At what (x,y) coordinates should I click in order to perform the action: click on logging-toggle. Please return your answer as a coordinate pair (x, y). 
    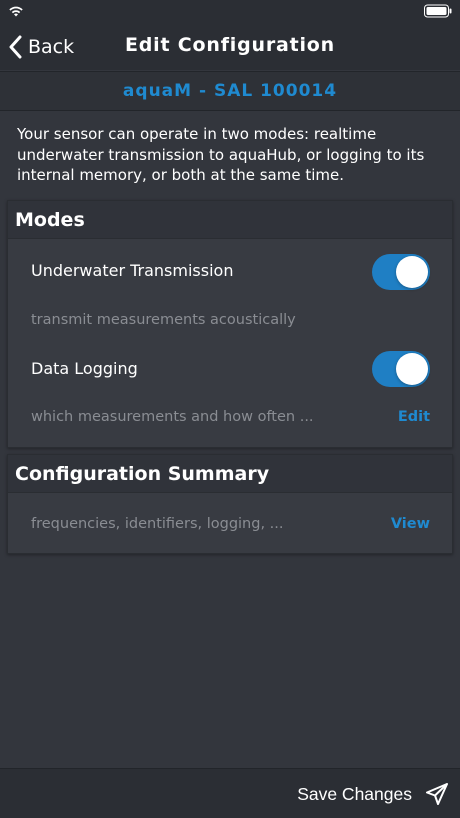
    Looking at the image, I should click on (401, 369).